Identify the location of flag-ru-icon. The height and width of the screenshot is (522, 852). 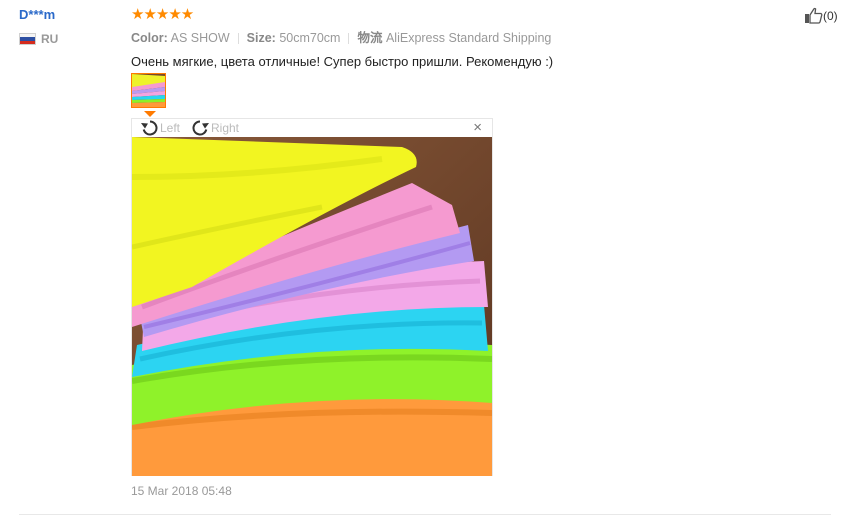
(27, 39).